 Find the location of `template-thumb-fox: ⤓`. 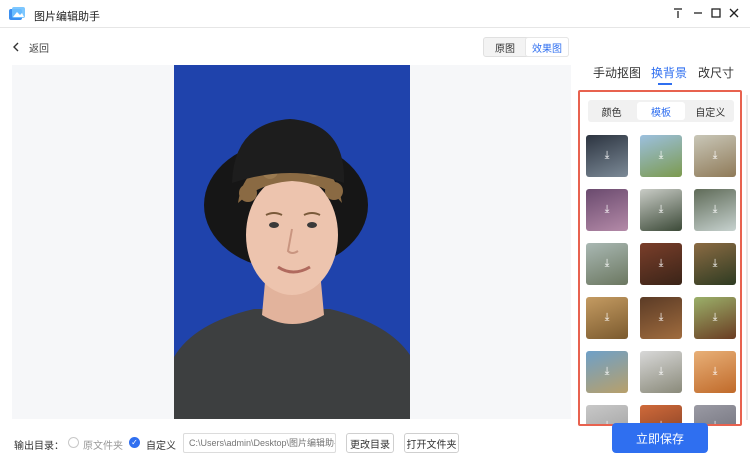

template-thumb-fox: ⤓ is located at coordinates (715, 372).